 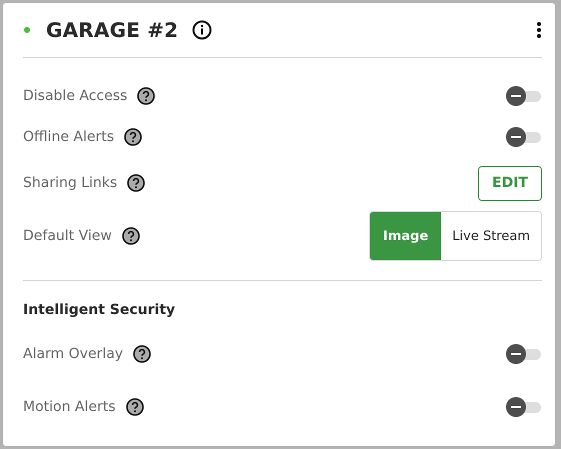 I want to click on more-icon, so click(x=539, y=30).